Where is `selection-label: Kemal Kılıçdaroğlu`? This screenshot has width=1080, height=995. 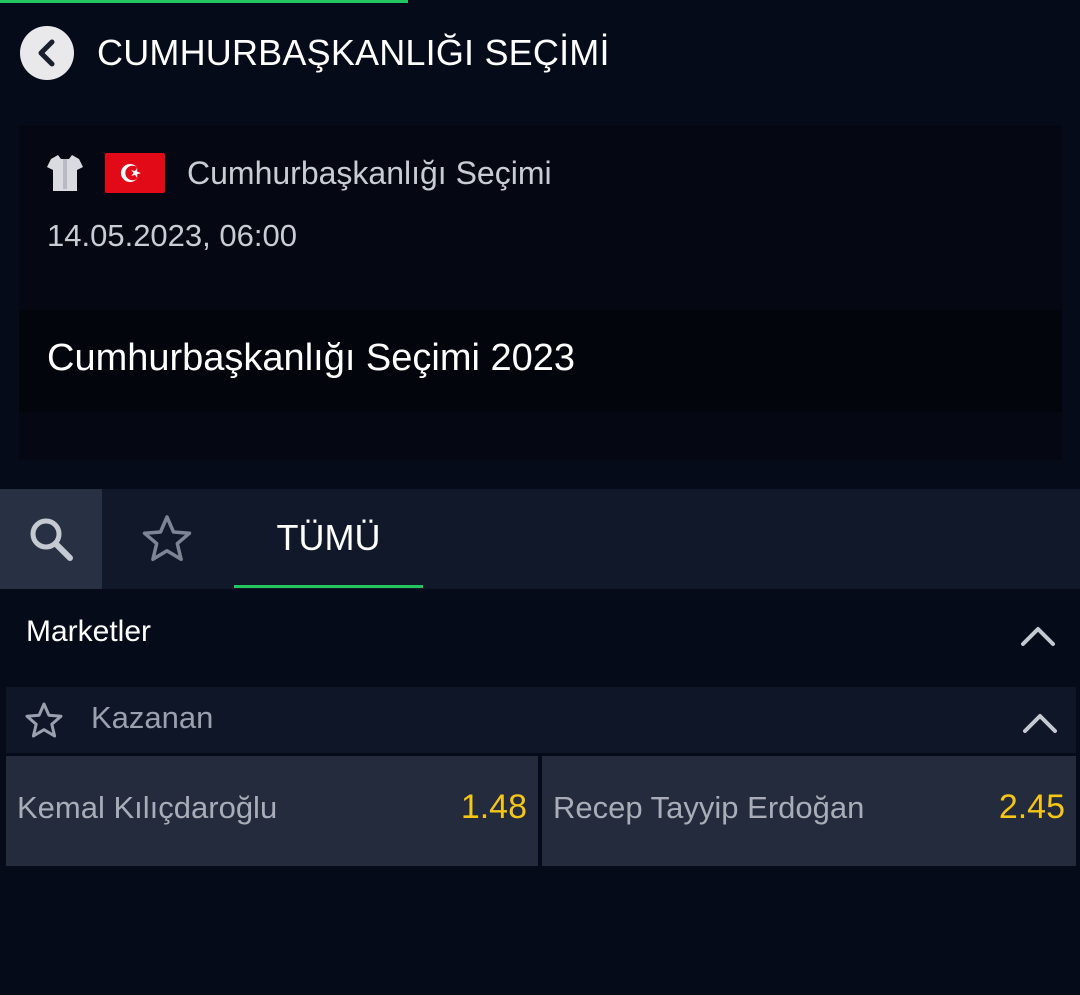 selection-label: Kemal Kılıçdaroğlu is located at coordinates (147, 807).